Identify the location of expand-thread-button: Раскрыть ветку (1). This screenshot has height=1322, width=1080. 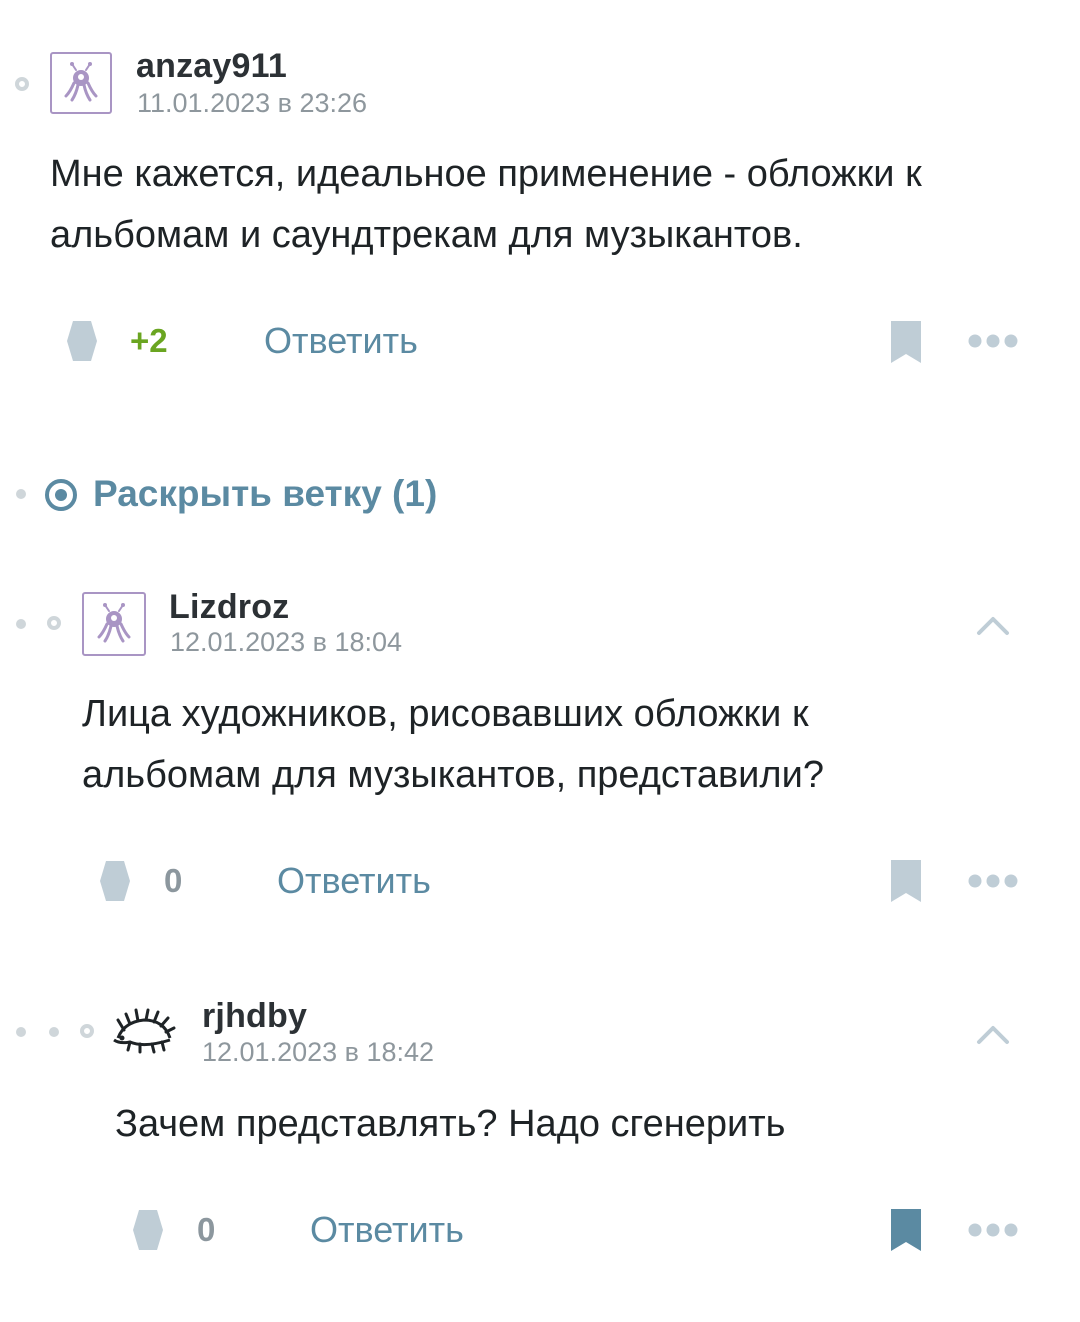
(265, 494).